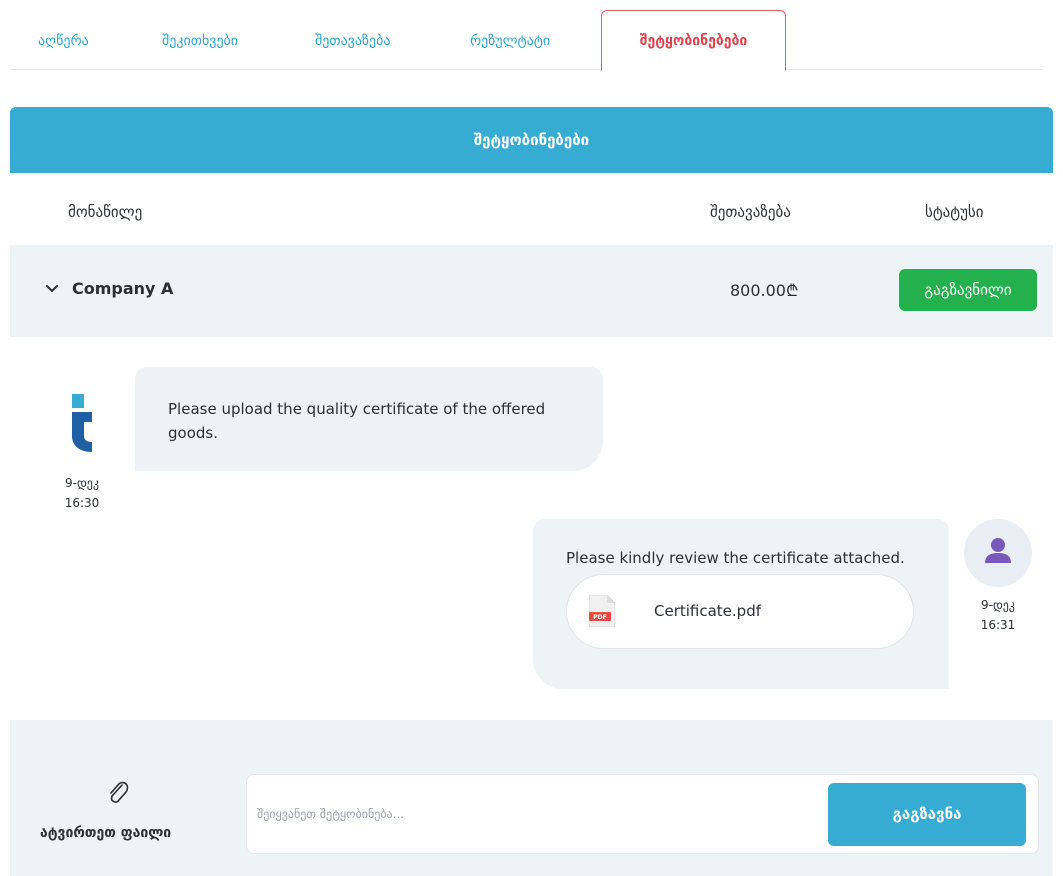 Image resolution: width=1063 pixels, height=876 pixels. What do you see at coordinates (82, 503) in the screenshot?
I see `message-time: 16:30` at bounding box center [82, 503].